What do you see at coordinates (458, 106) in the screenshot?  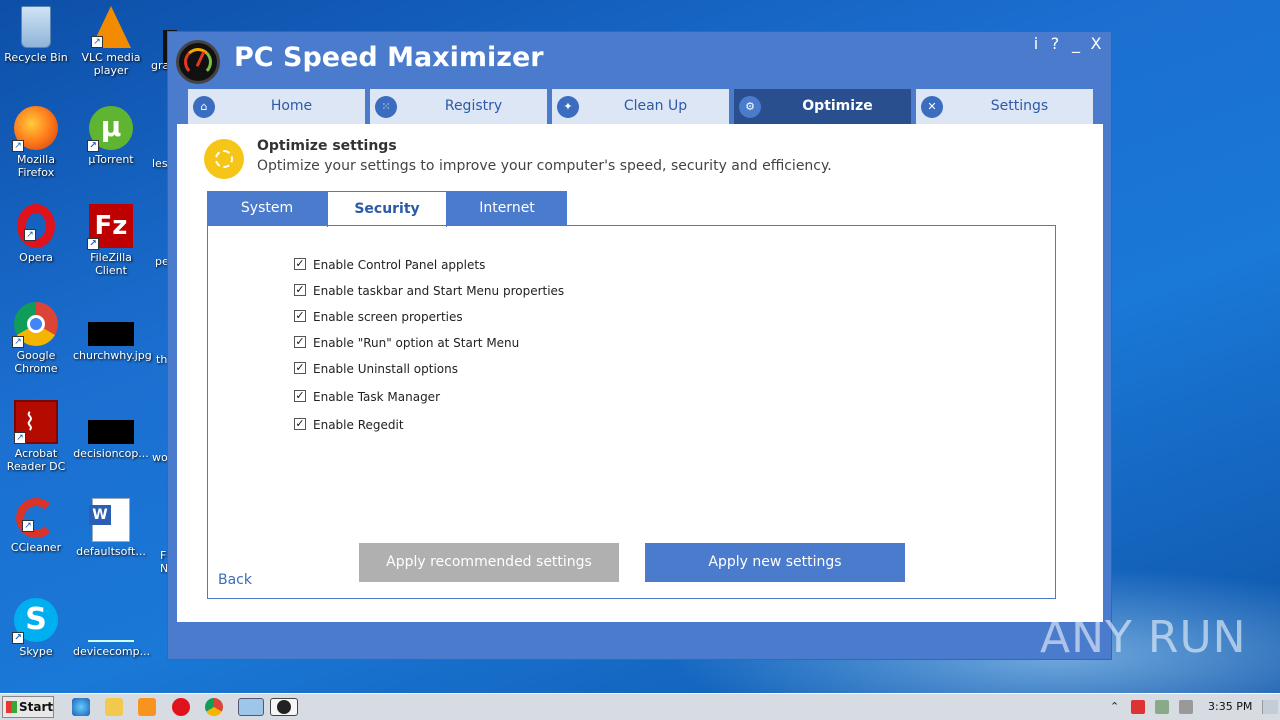 I see `tab-registry: ⁙ Registry` at bounding box center [458, 106].